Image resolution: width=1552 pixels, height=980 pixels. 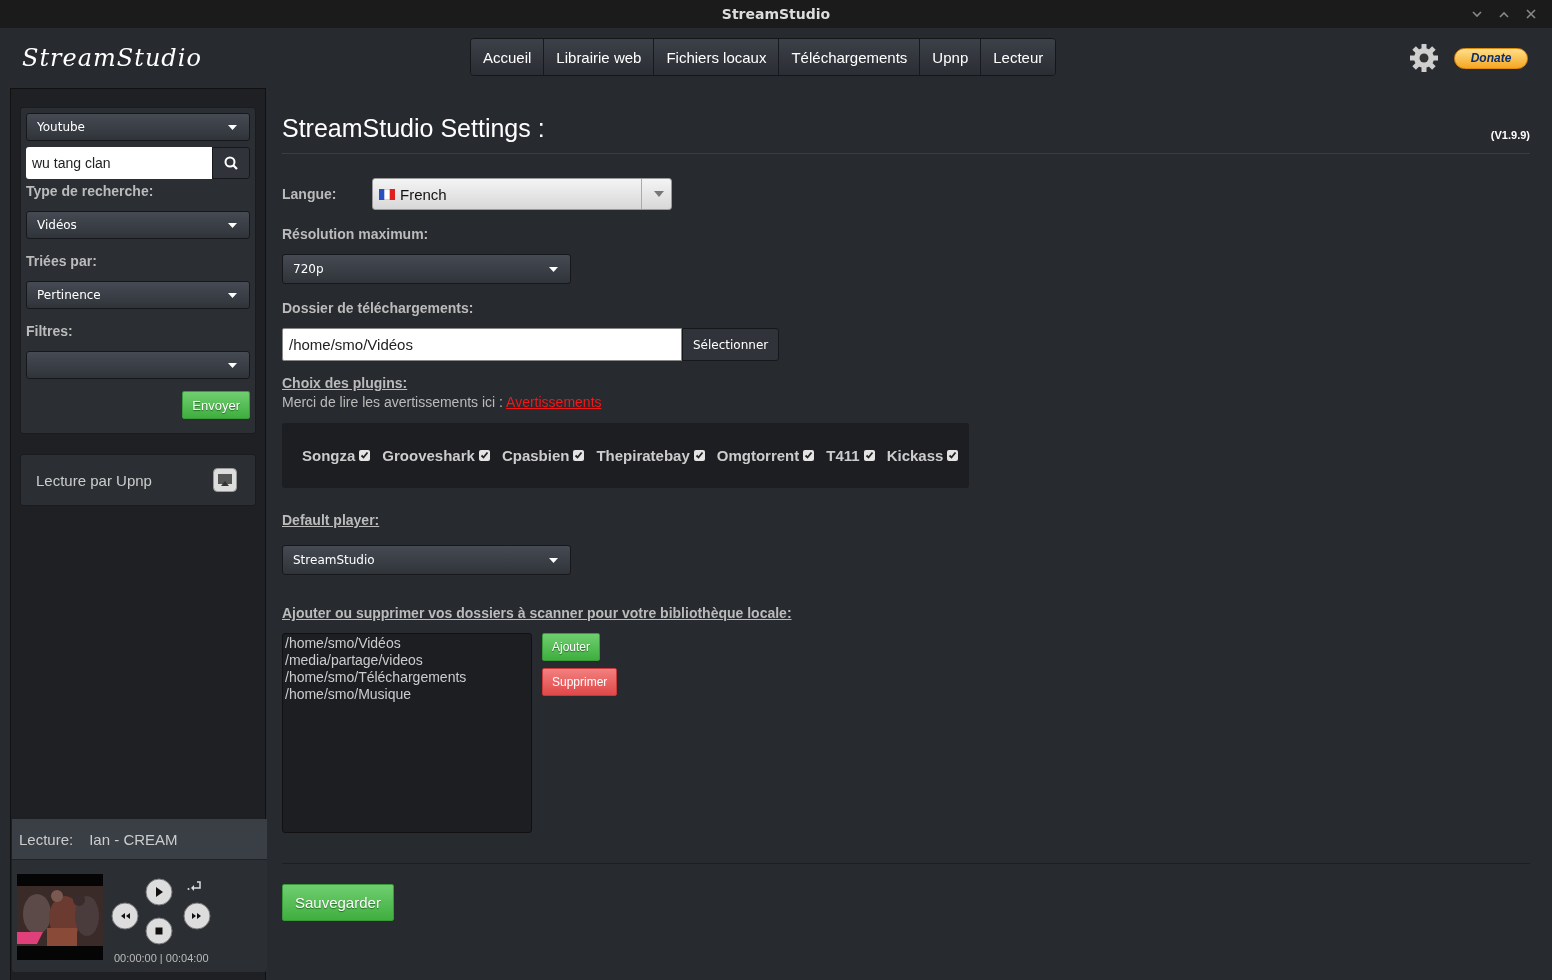 I want to click on plugin-label: Thepiratebay, so click(x=643, y=455).